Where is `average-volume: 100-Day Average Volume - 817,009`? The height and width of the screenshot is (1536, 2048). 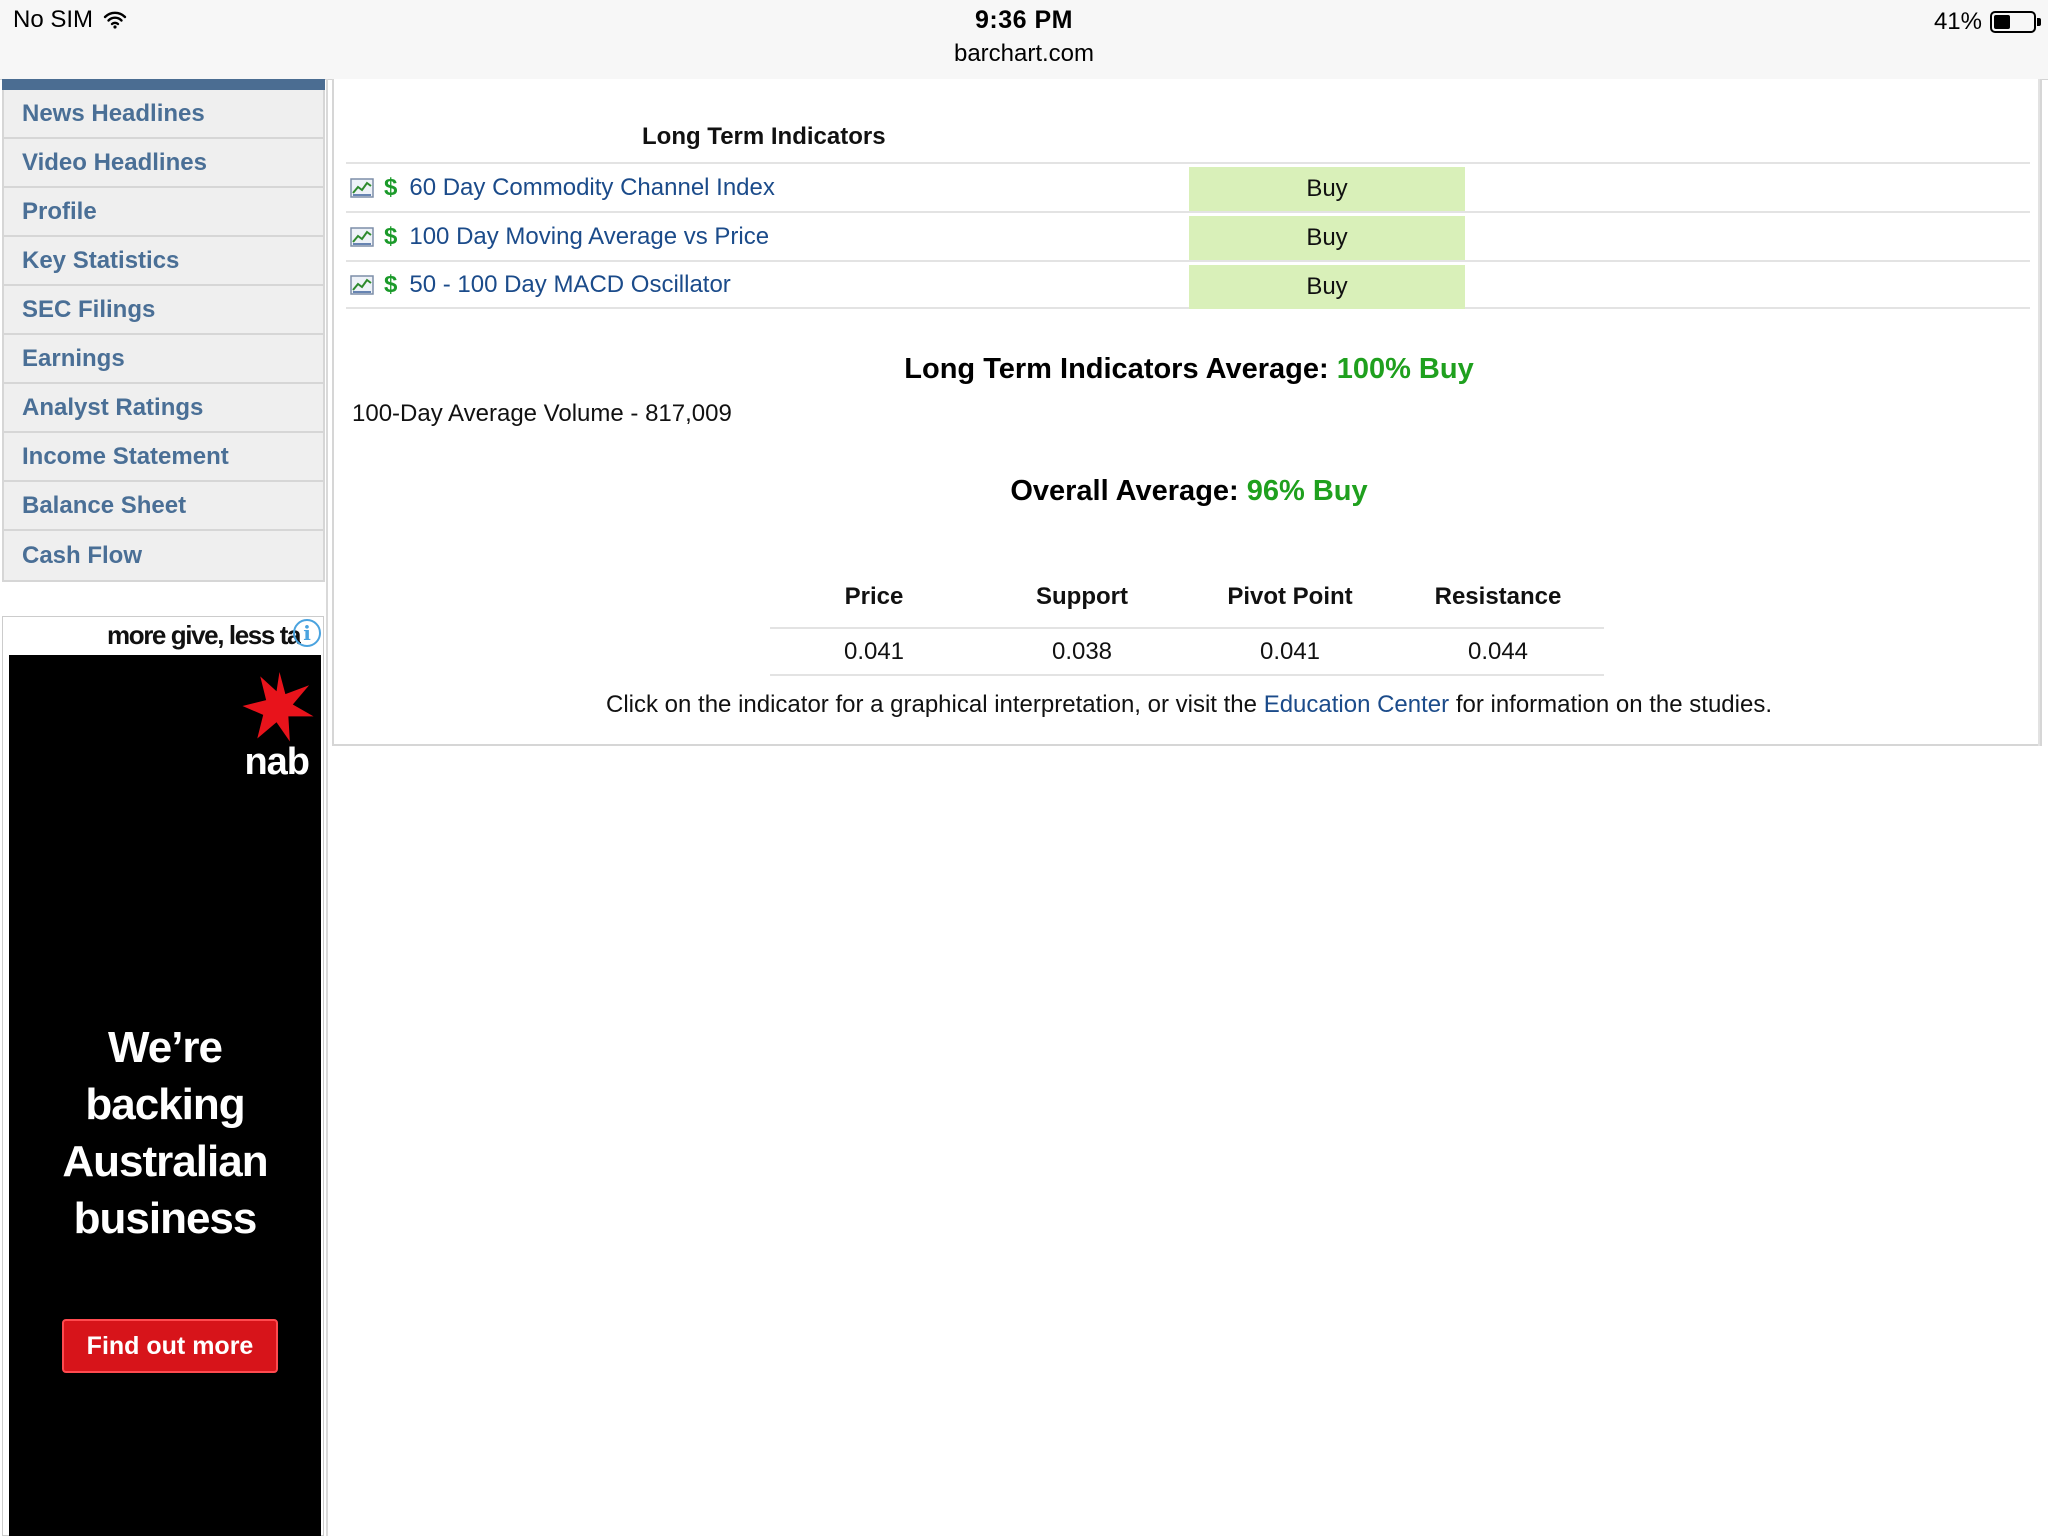 average-volume: 100-Day Average Volume - 817,009 is located at coordinates (542, 413).